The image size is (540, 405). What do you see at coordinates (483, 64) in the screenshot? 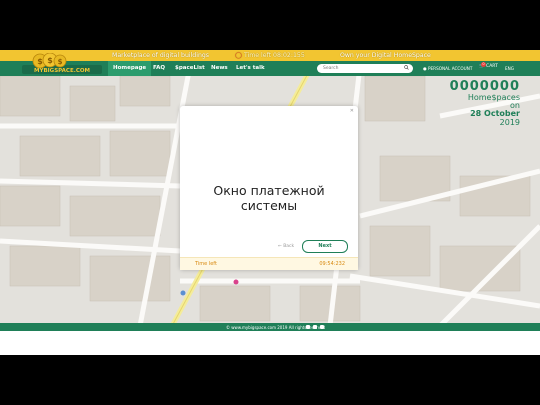
I see `cart-count-badge: 0` at bounding box center [483, 64].